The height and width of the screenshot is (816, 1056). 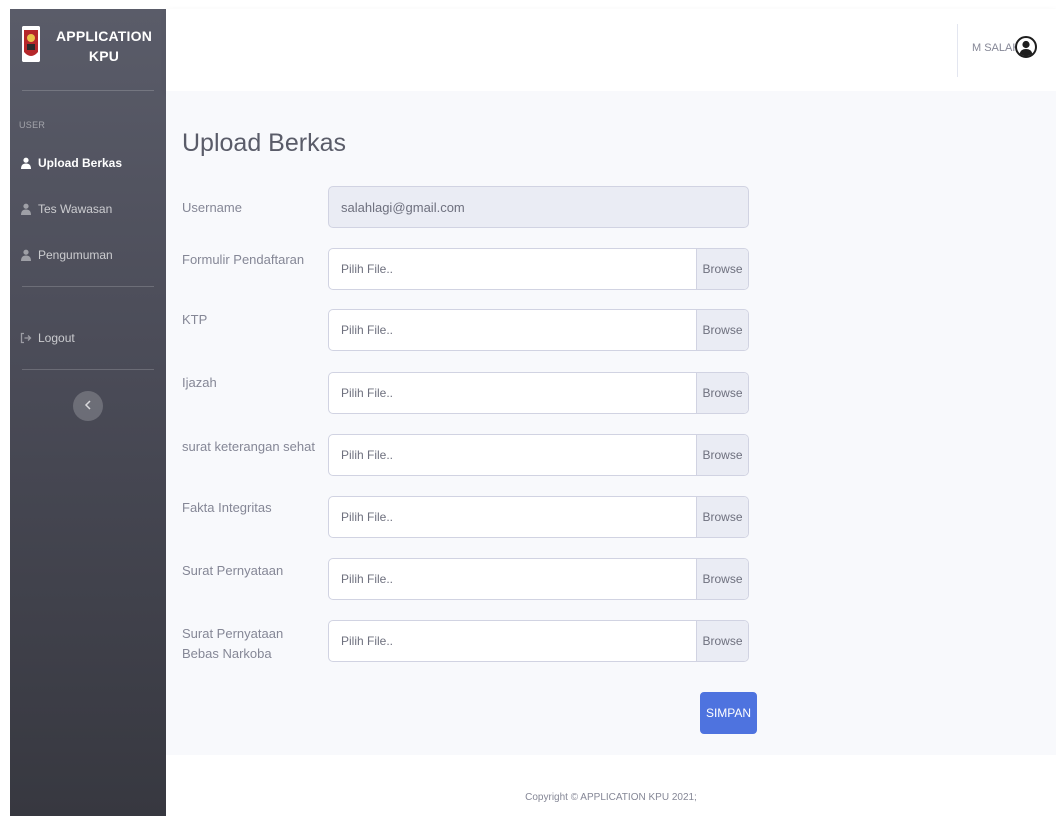 What do you see at coordinates (56, 338) in the screenshot?
I see `sidebar-item-label: Logout` at bounding box center [56, 338].